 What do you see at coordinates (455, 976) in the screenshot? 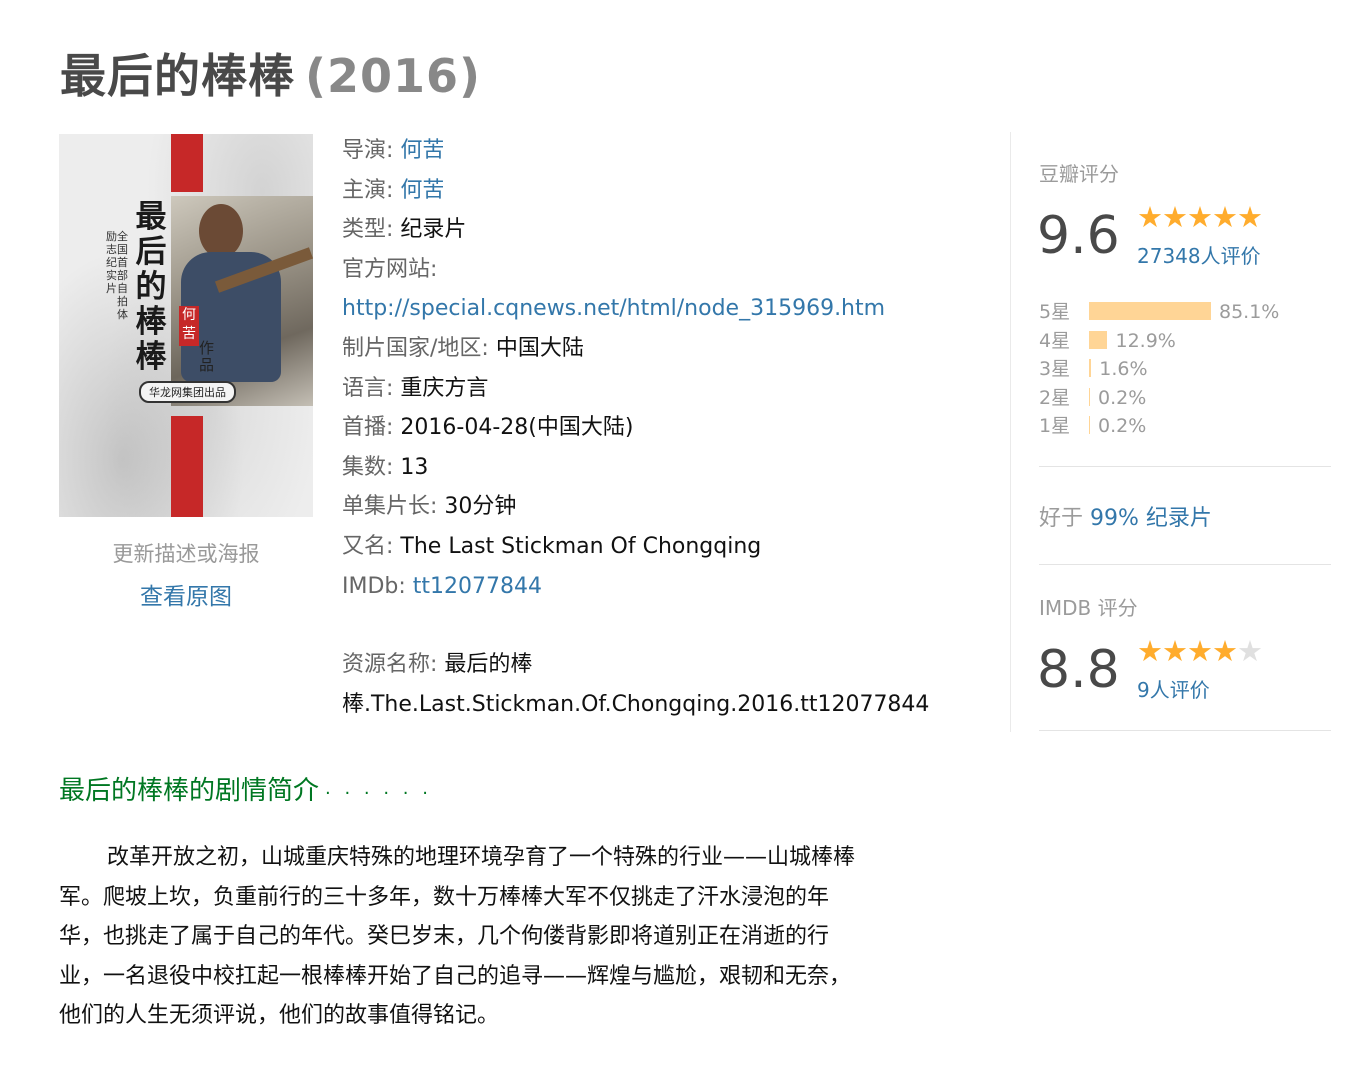
I see `synopsis-line: 业，一名退役中校扛起一根棒棒开始了自己的追寻——辉煌与尴尬，艰韧和无奈，` at bounding box center [455, 976].